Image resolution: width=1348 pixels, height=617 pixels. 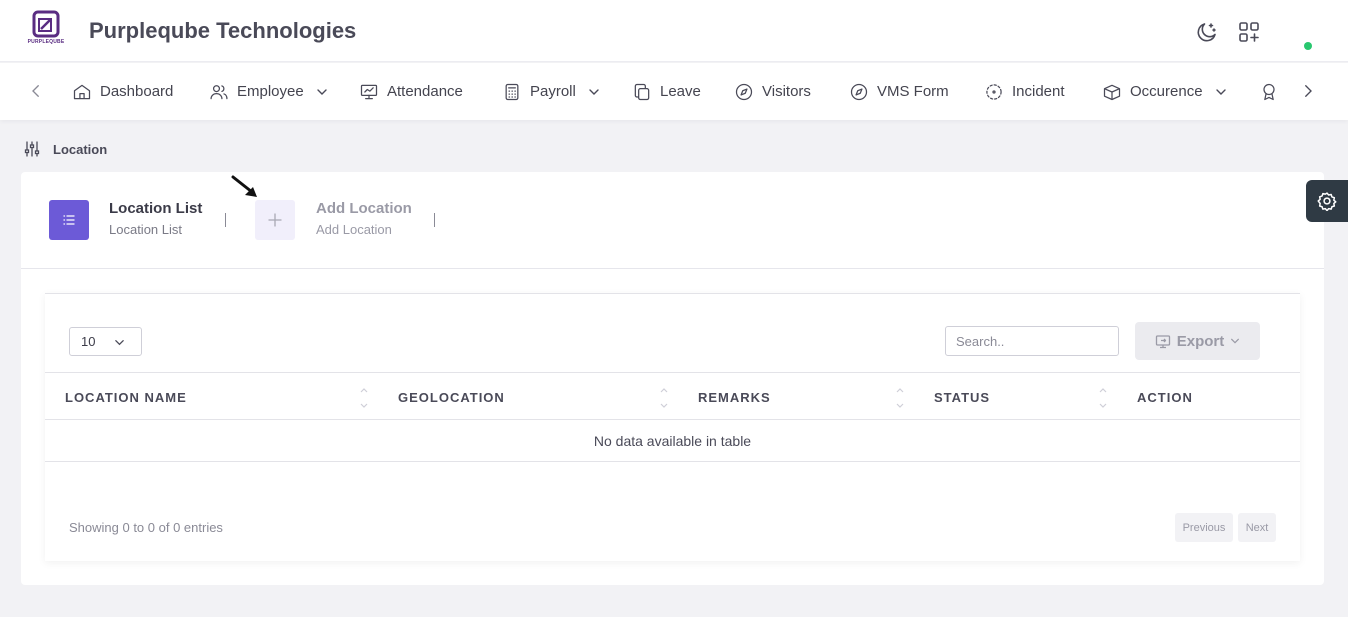 I want to click on nav-label: Payroll, so click(x=553, y=91).